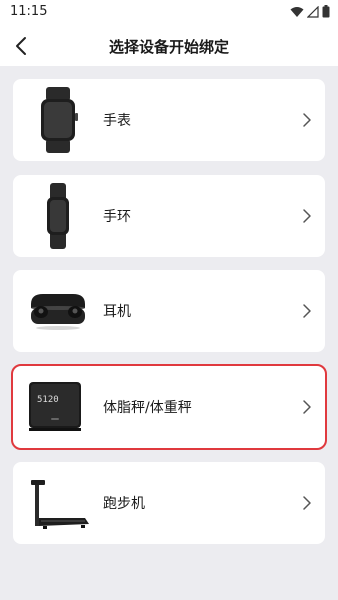 The image size is (338, 600). What do you see at coordinates (169, 216) in the screenshot?
I see `device-card-band: 手环` at bounding box center [169, 216].